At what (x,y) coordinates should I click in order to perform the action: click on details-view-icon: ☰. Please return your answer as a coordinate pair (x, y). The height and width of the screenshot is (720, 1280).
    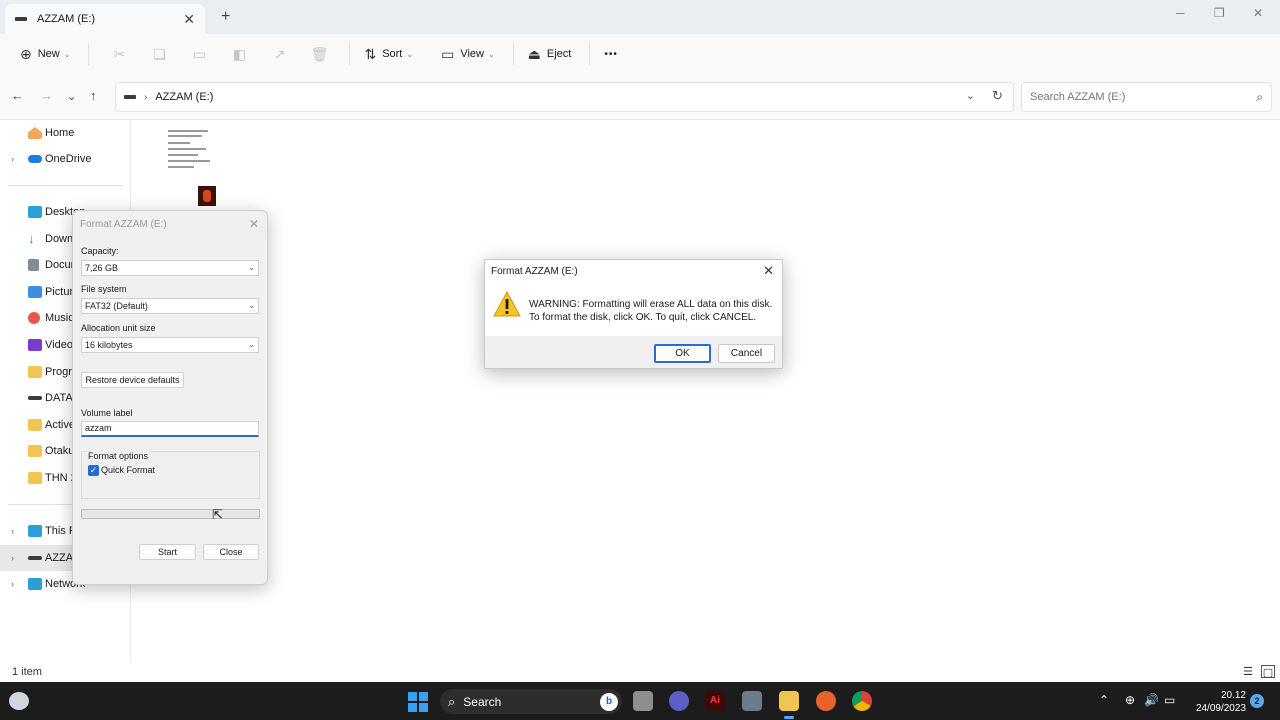
    Looking at the image, I should click on (1248, 671).